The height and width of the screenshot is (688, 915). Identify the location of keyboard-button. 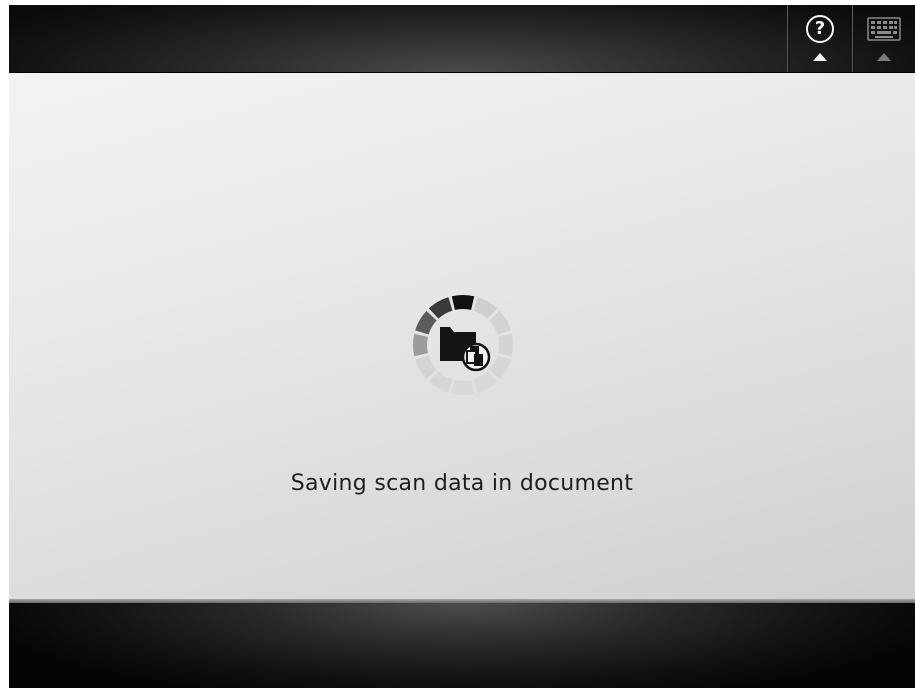
(883, 38).